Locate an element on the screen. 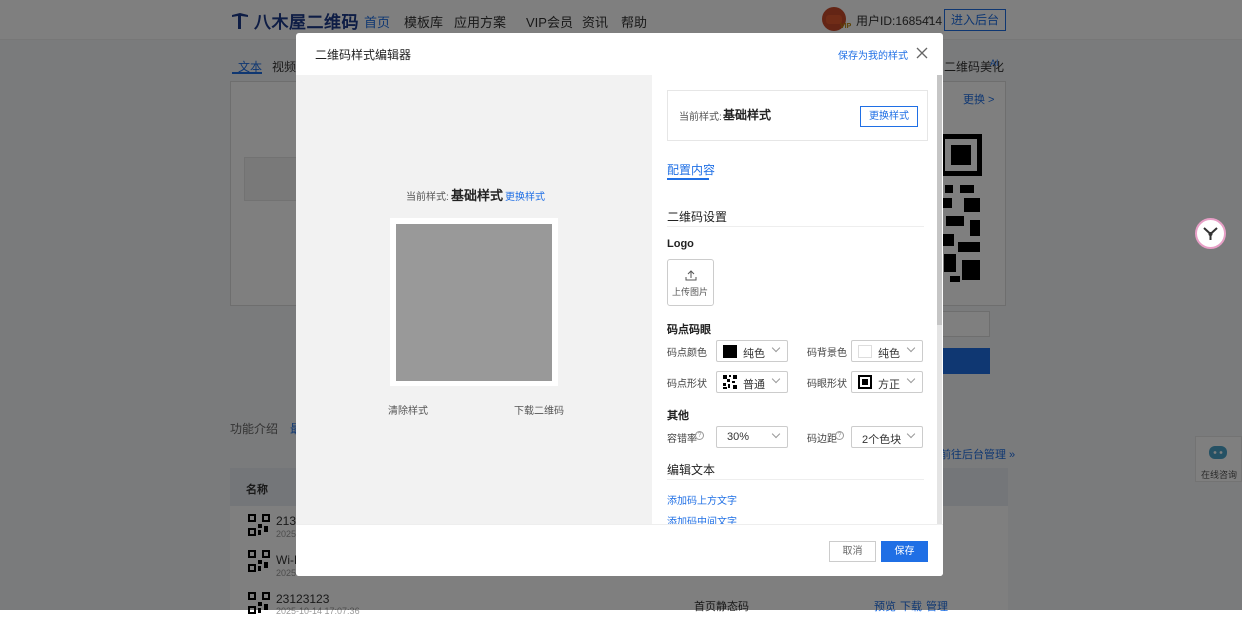 This screenshot has height=617, width=1242. add-top-text-link: 添加码上方文字 is located at coordinates (702, 499).